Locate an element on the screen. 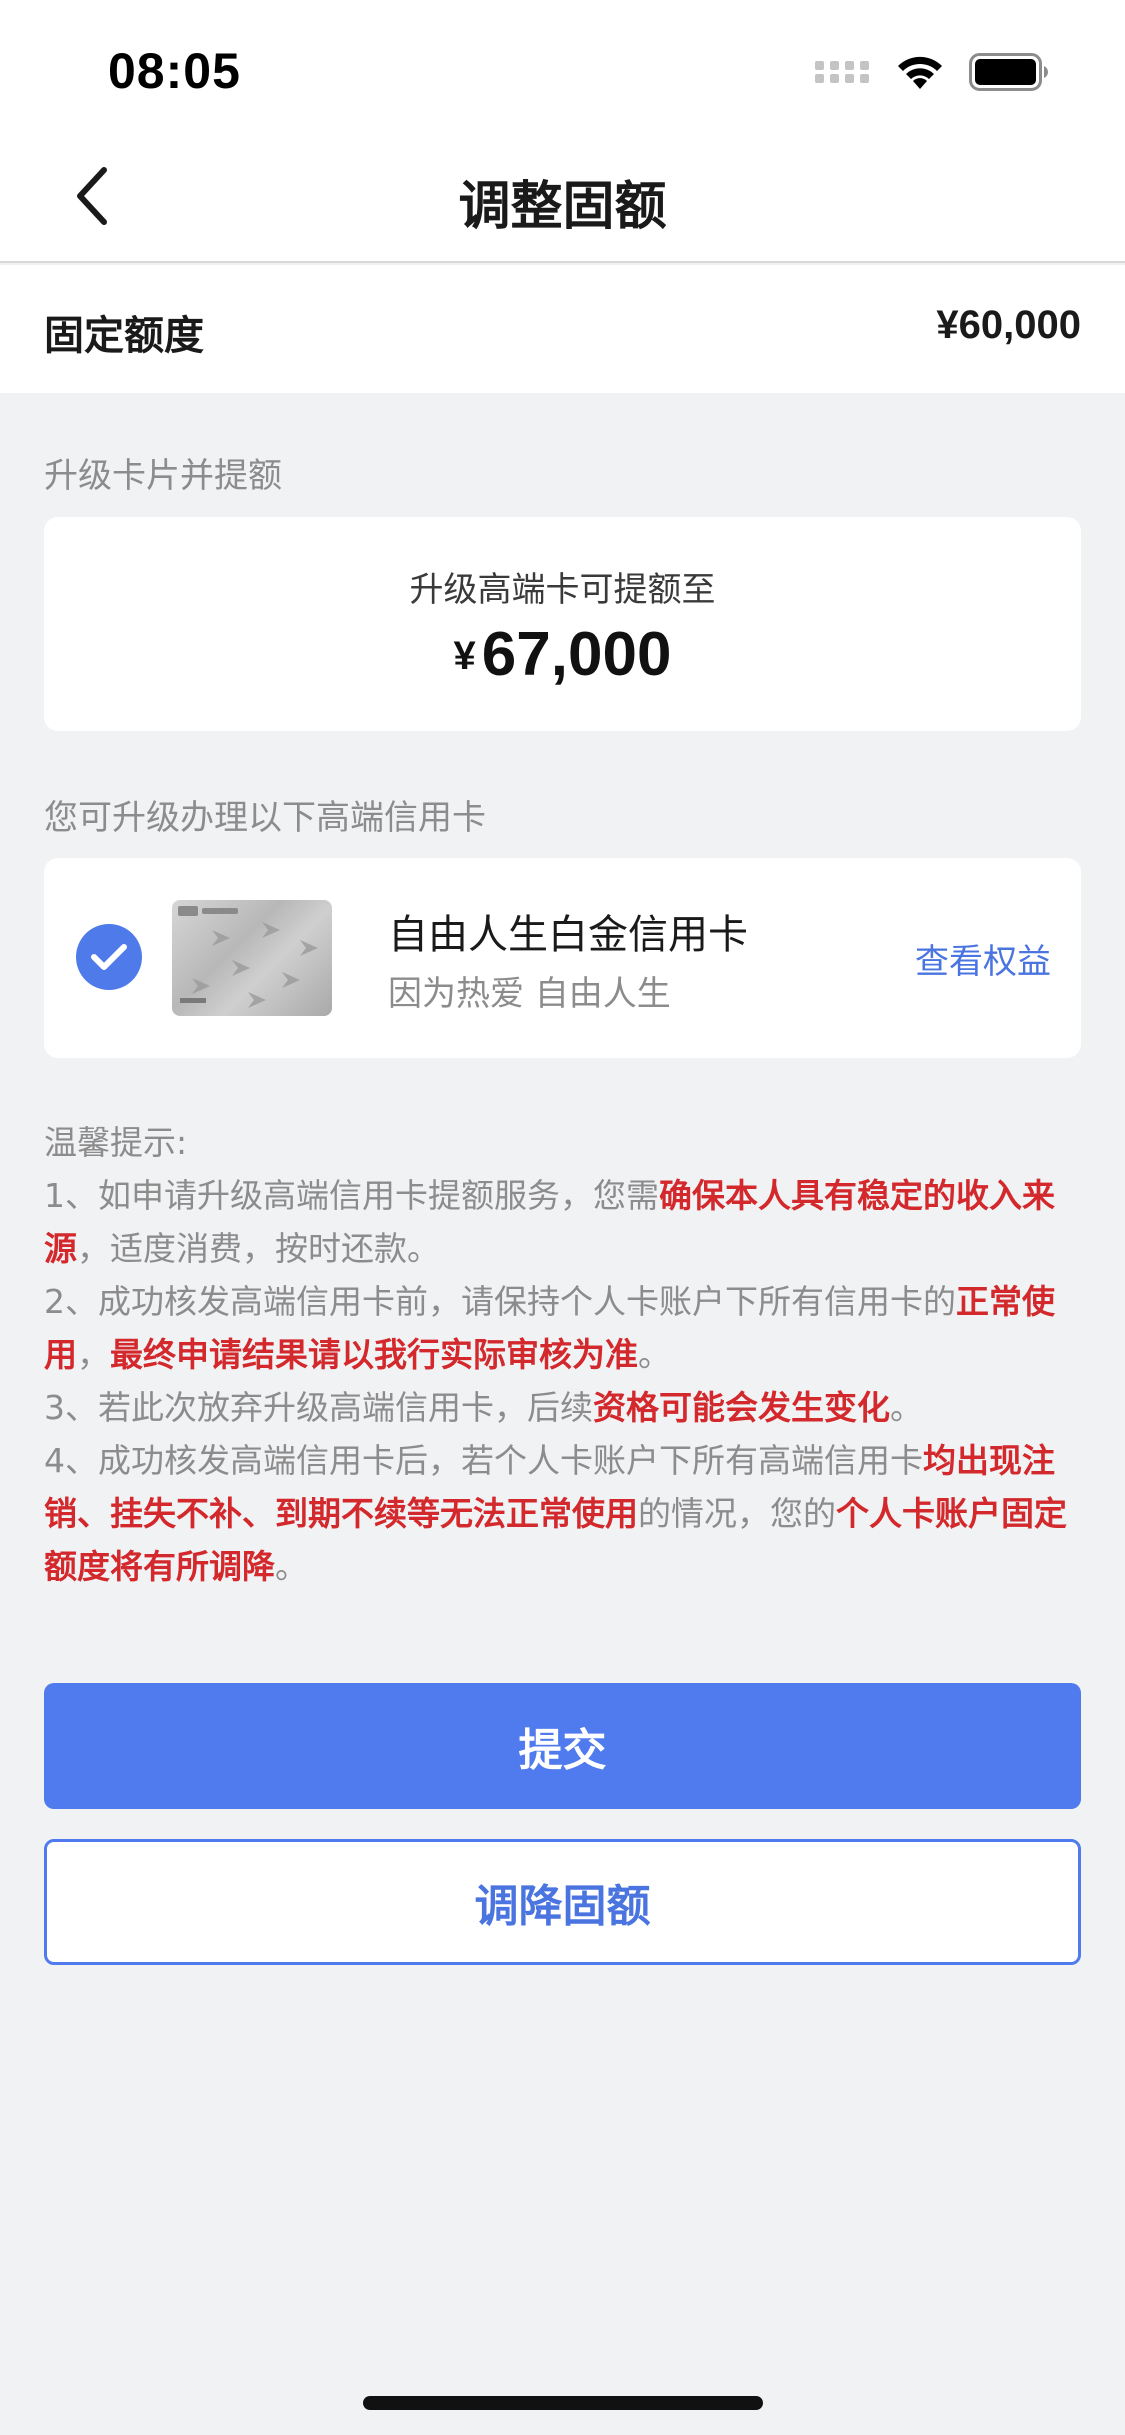 The image size is (1125, 2435). card-name: 自由人生白金信用卡 is located at coordinates (568, 935).